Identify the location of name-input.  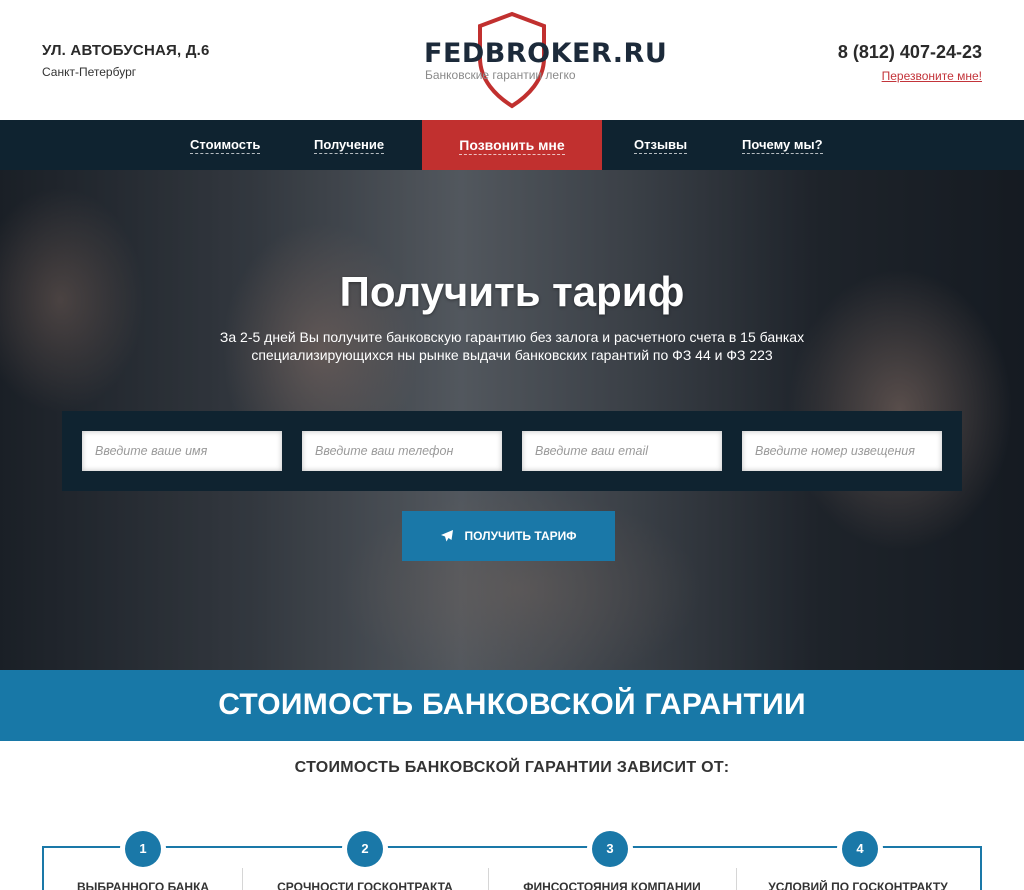
(182, 451).